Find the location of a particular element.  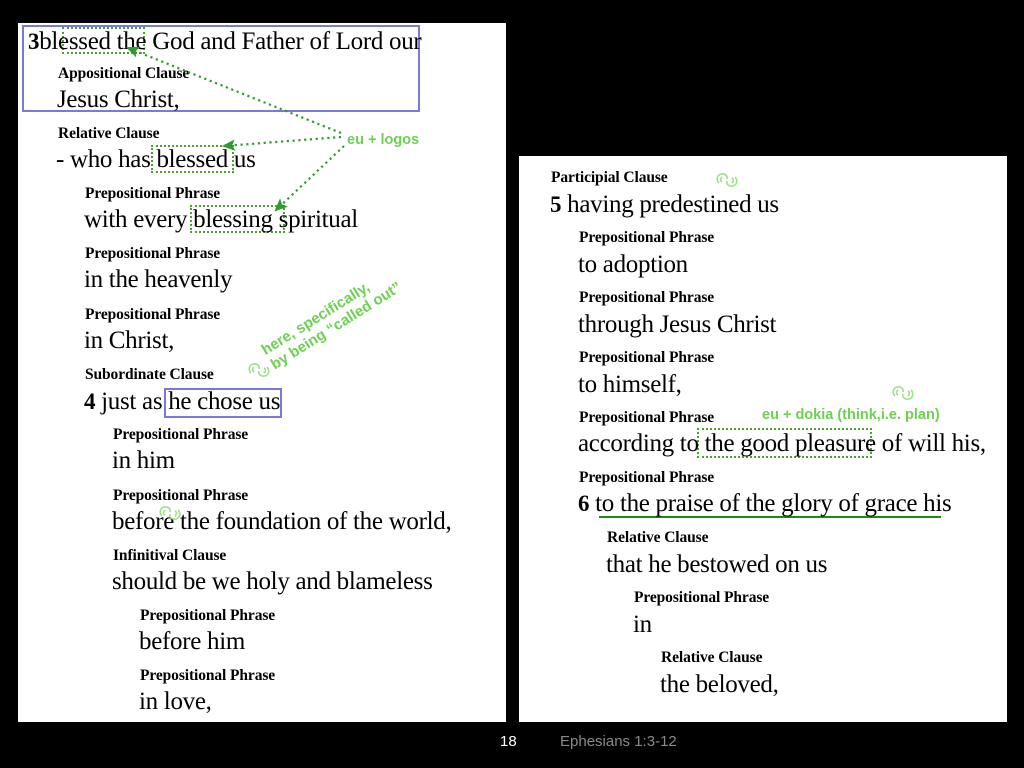

diagram-line-text: before the foundation of the world, is located at coordinates (282, 521).